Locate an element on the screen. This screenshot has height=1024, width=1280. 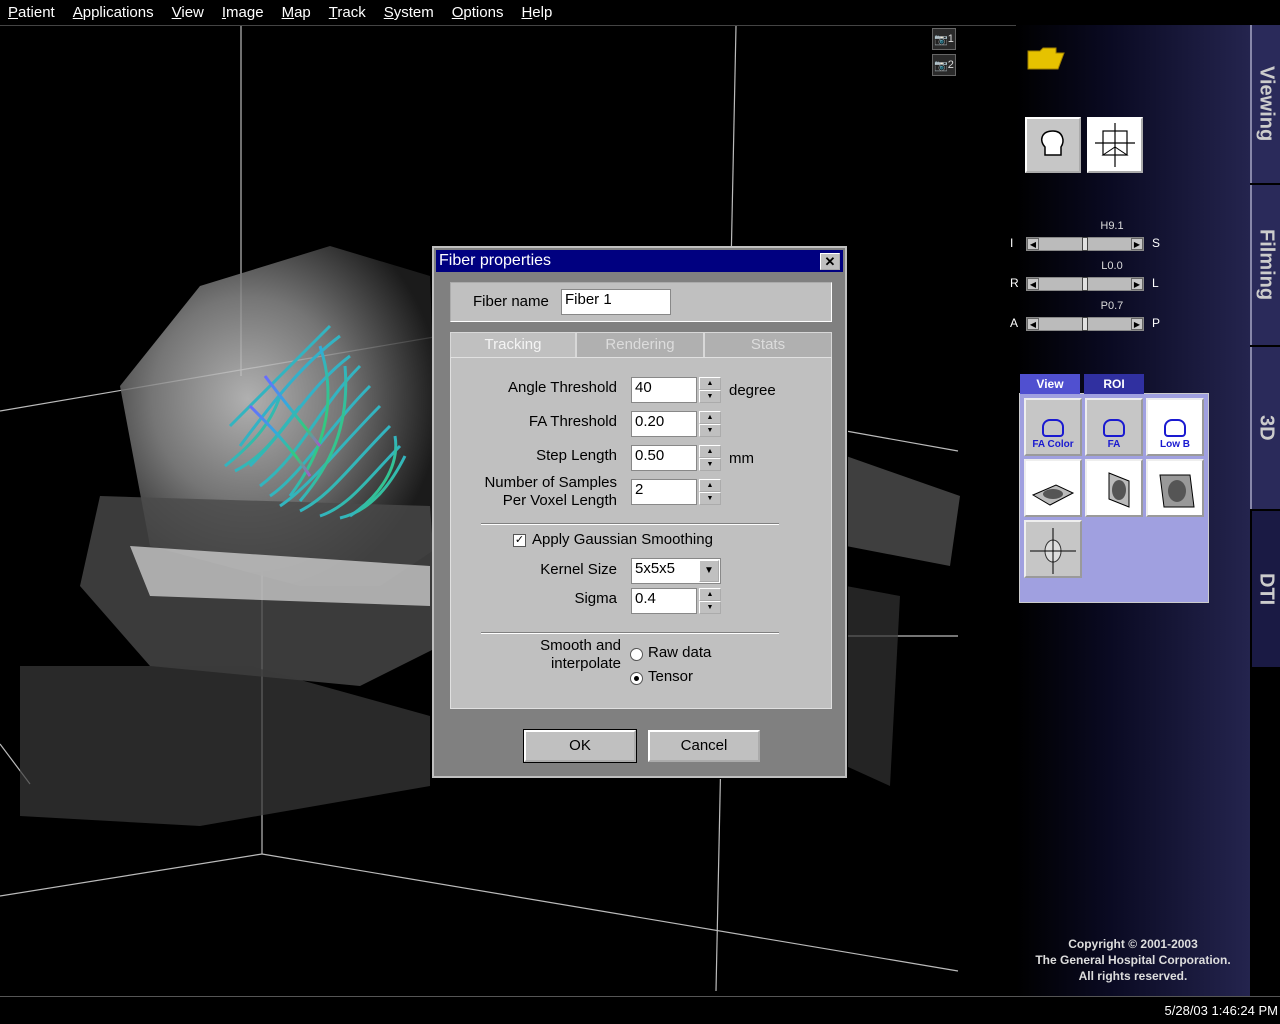
dti-tab-view: View is located at coordinates (1050, 384).